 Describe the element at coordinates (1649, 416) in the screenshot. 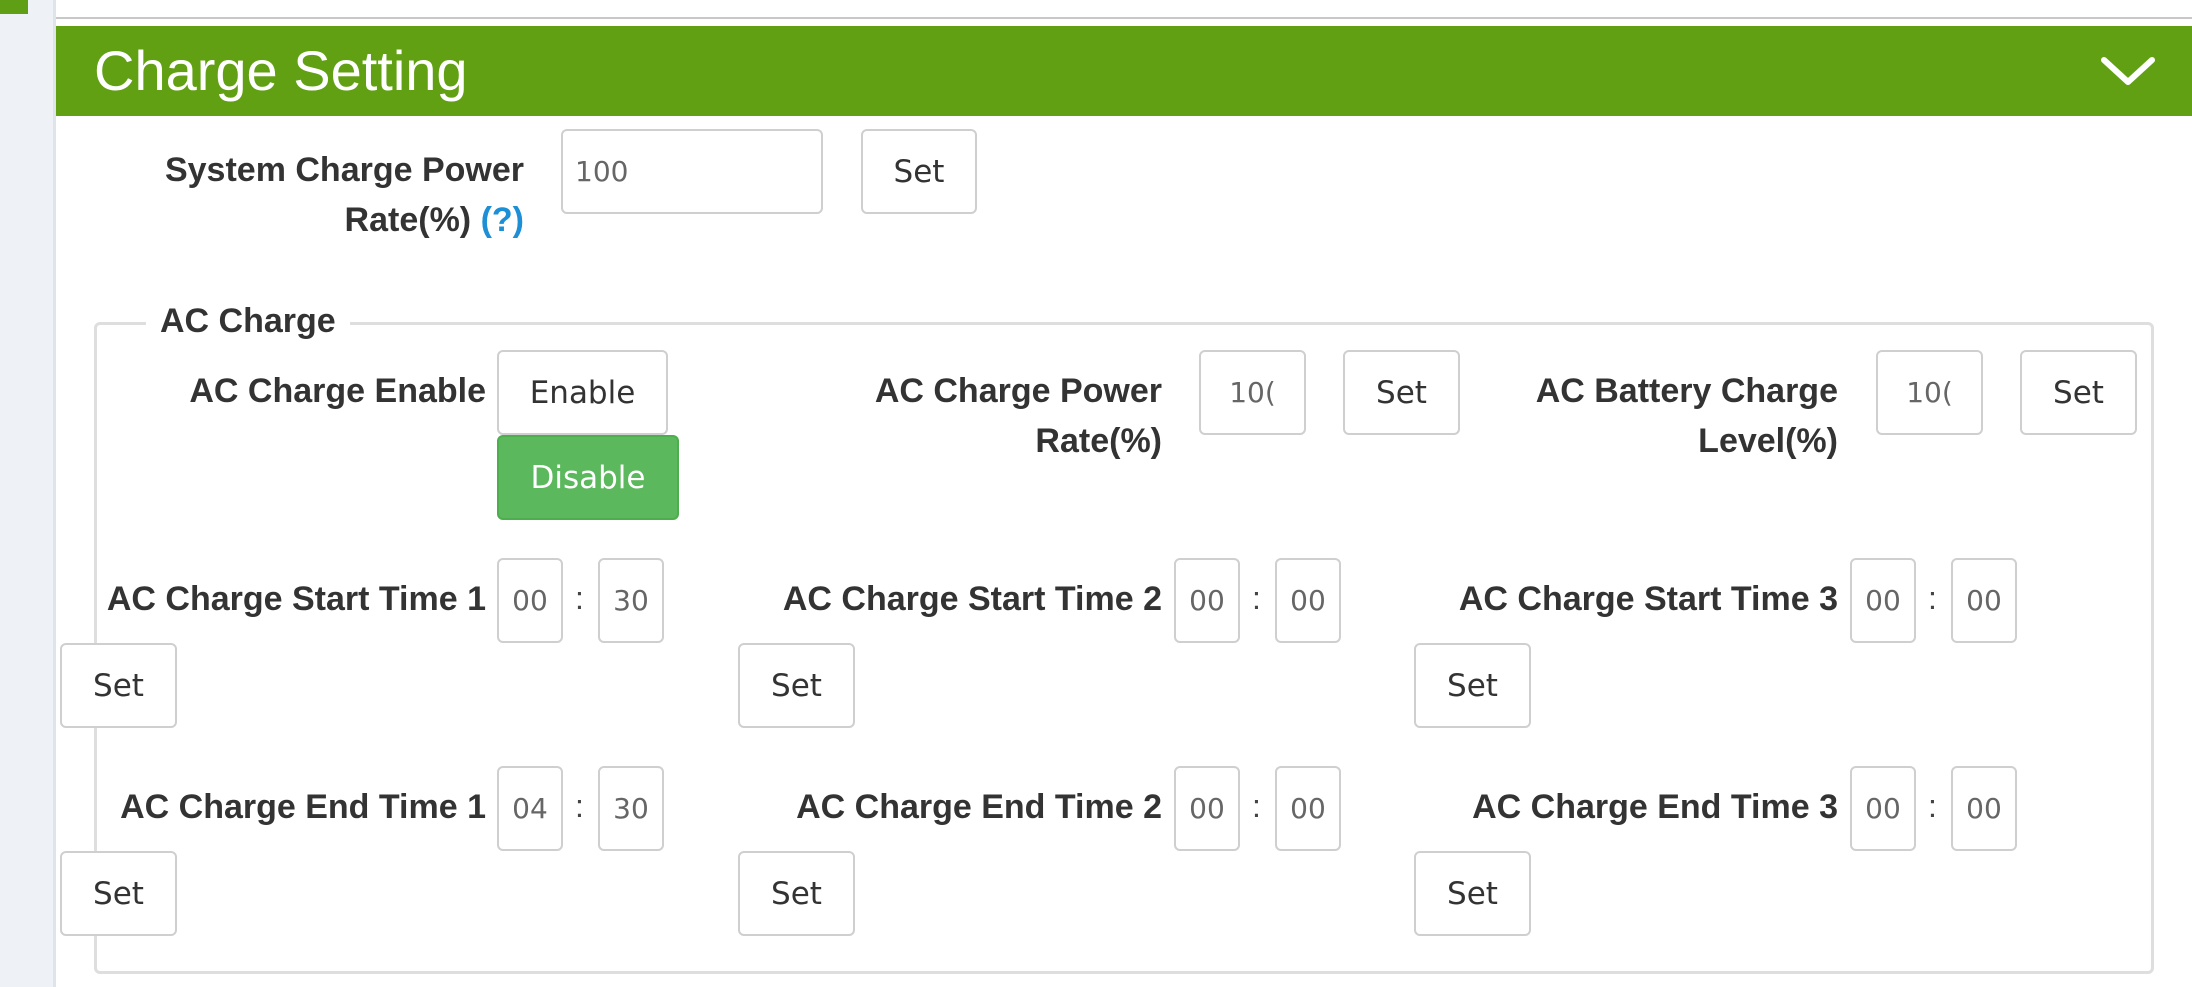

I see `ac-battery-charge-level-label: AC Battery Charge Level(%)` at that location.